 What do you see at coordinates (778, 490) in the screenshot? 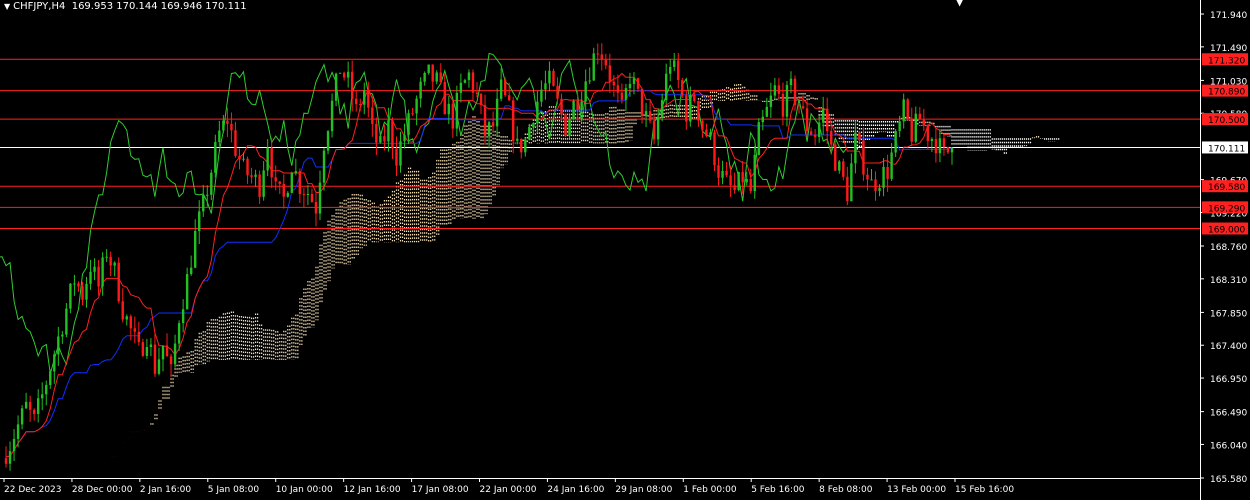
I see `time-tick-label: 5 Feb 16:00` at bounding box center [778, 490].